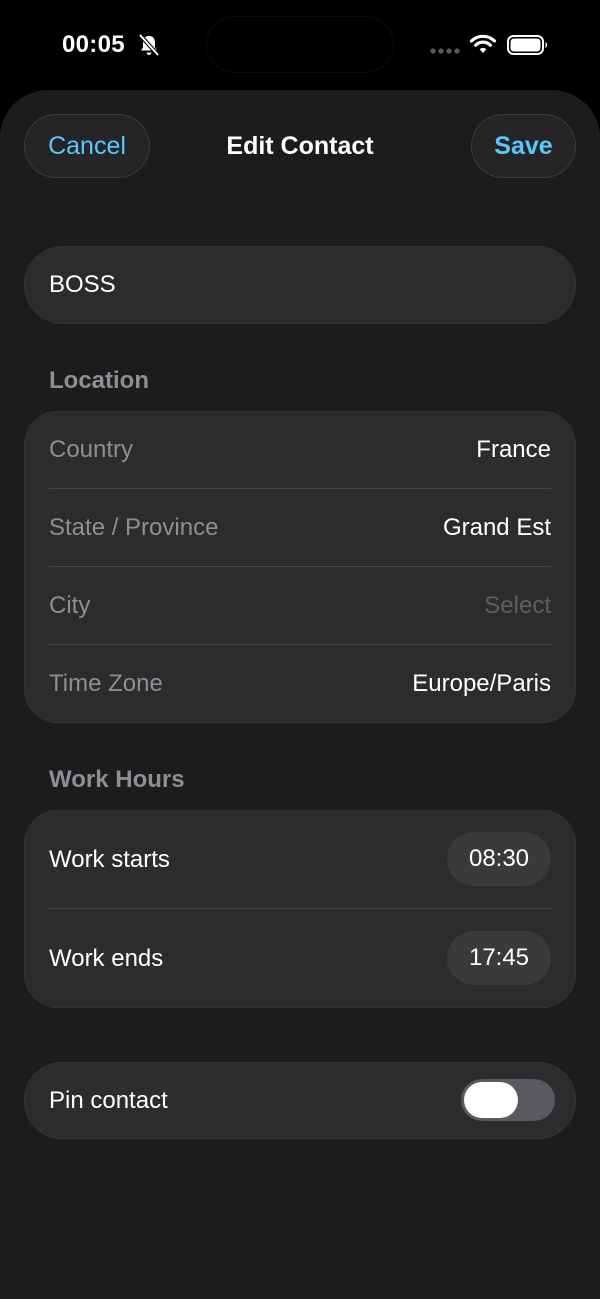 Image resolution: width=600 pixels, height=1299 pixels. I want to click on work-ends-row: Work ends 17:45, so click(300, 958).